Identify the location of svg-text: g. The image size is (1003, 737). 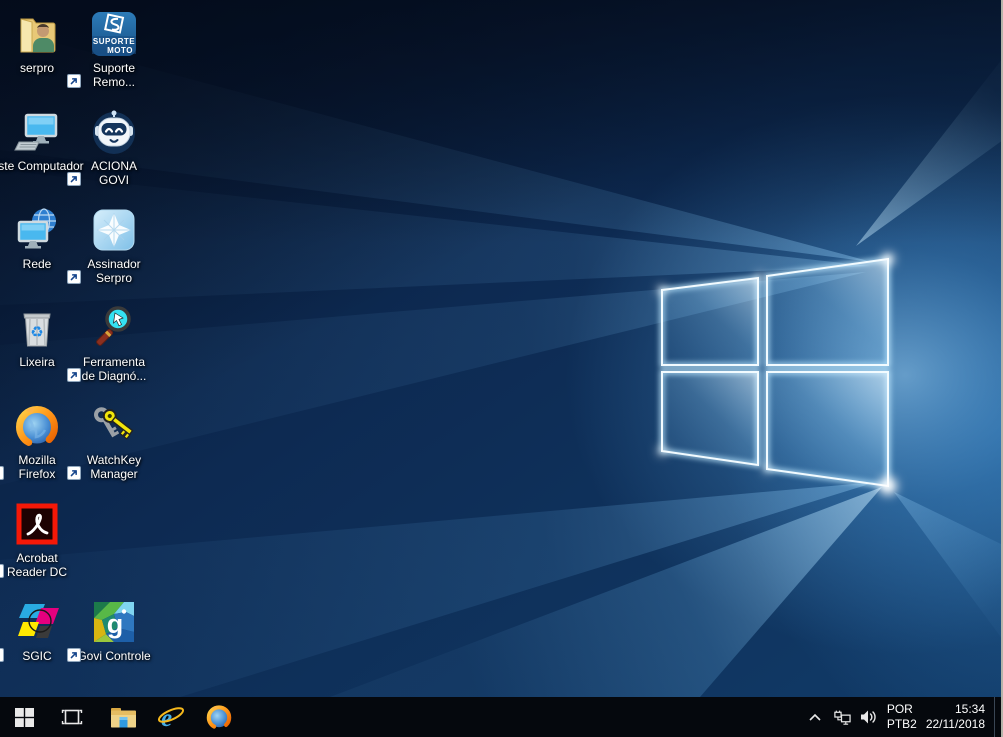
(115, 624).